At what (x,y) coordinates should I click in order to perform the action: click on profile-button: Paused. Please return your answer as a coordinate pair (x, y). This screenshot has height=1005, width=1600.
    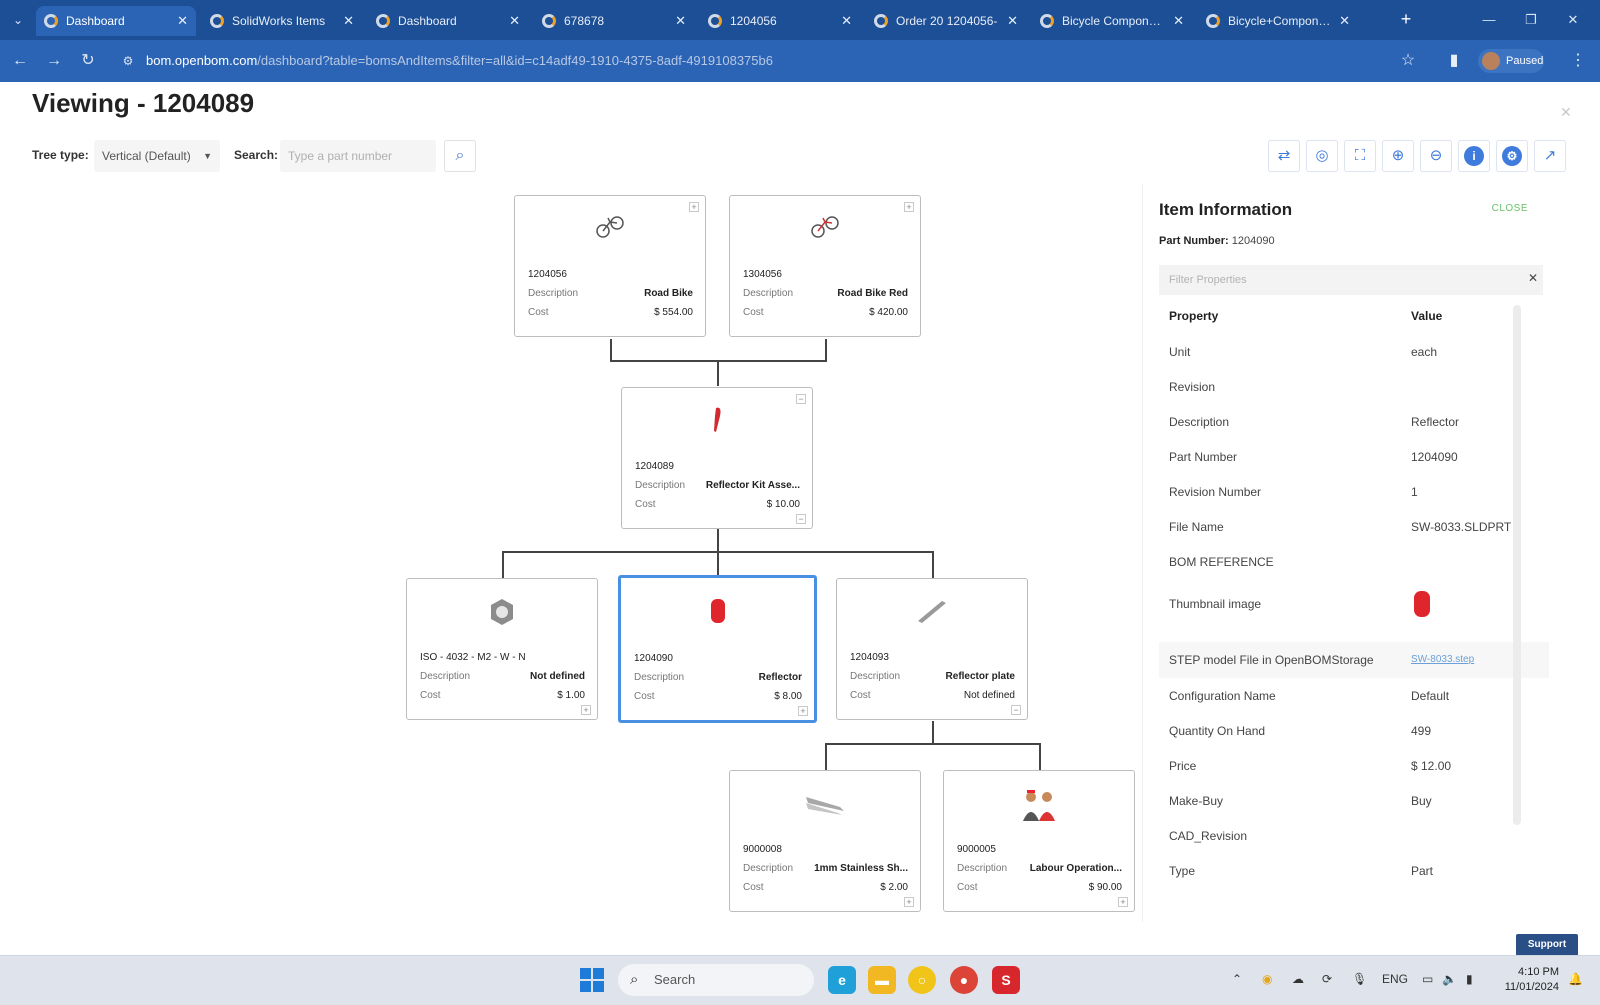
    Looking at the image, I should click on (1511, 61).